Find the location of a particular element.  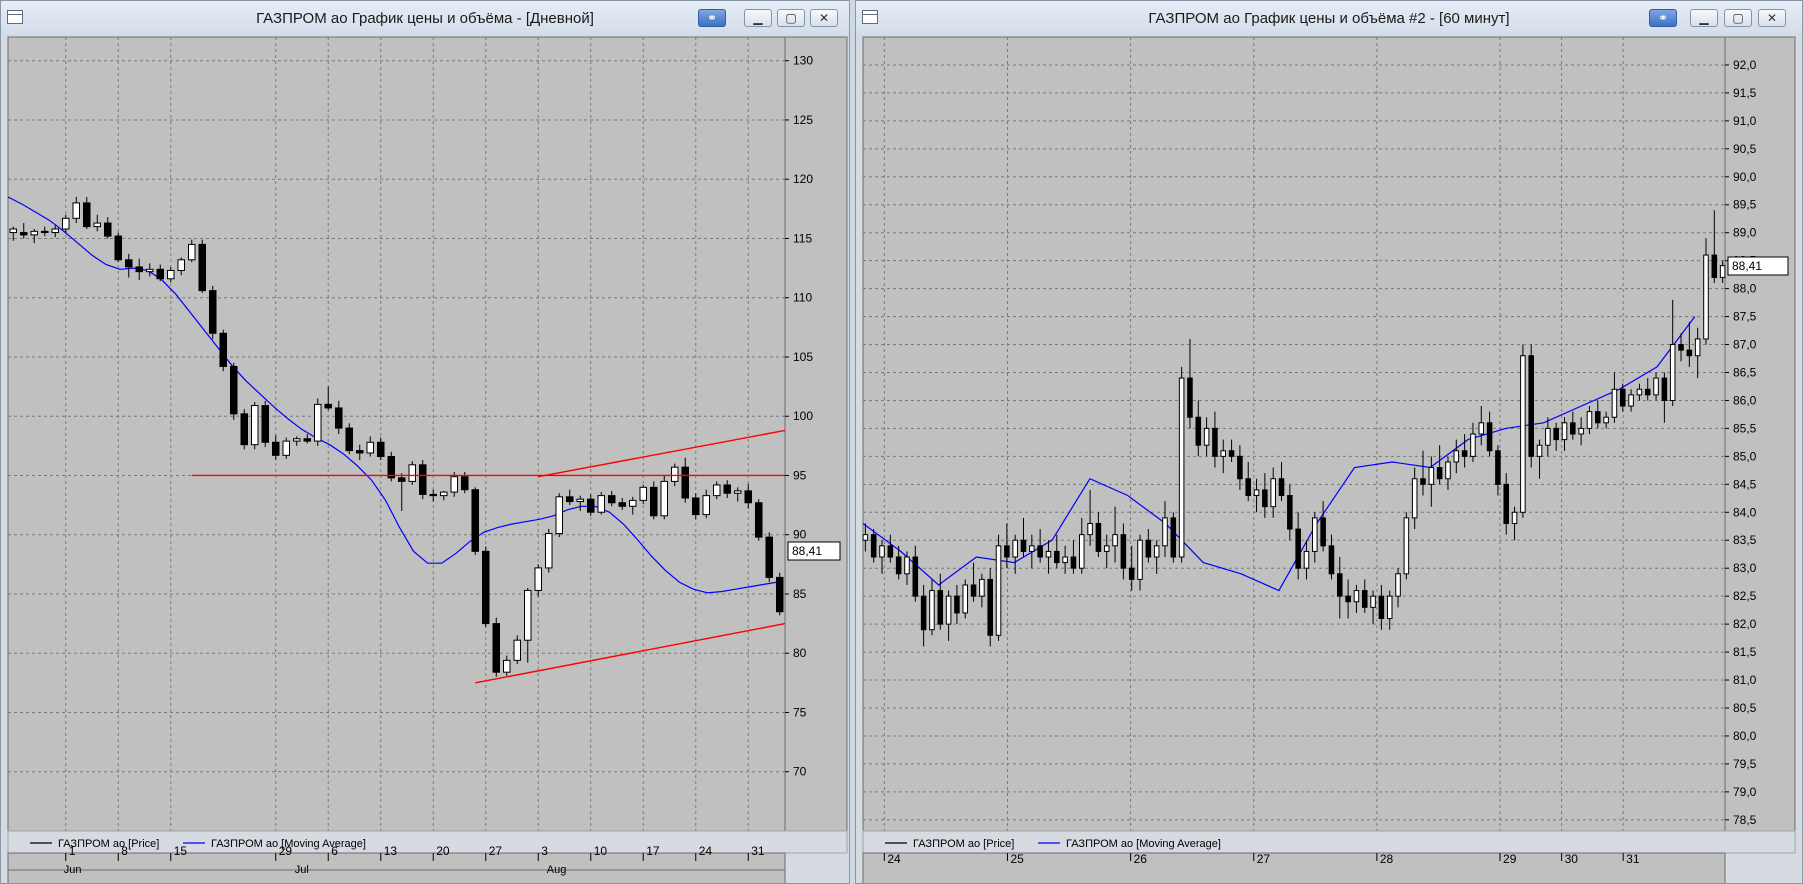

y-tick-label: 86,5 is located at coordinates (1745, 372).